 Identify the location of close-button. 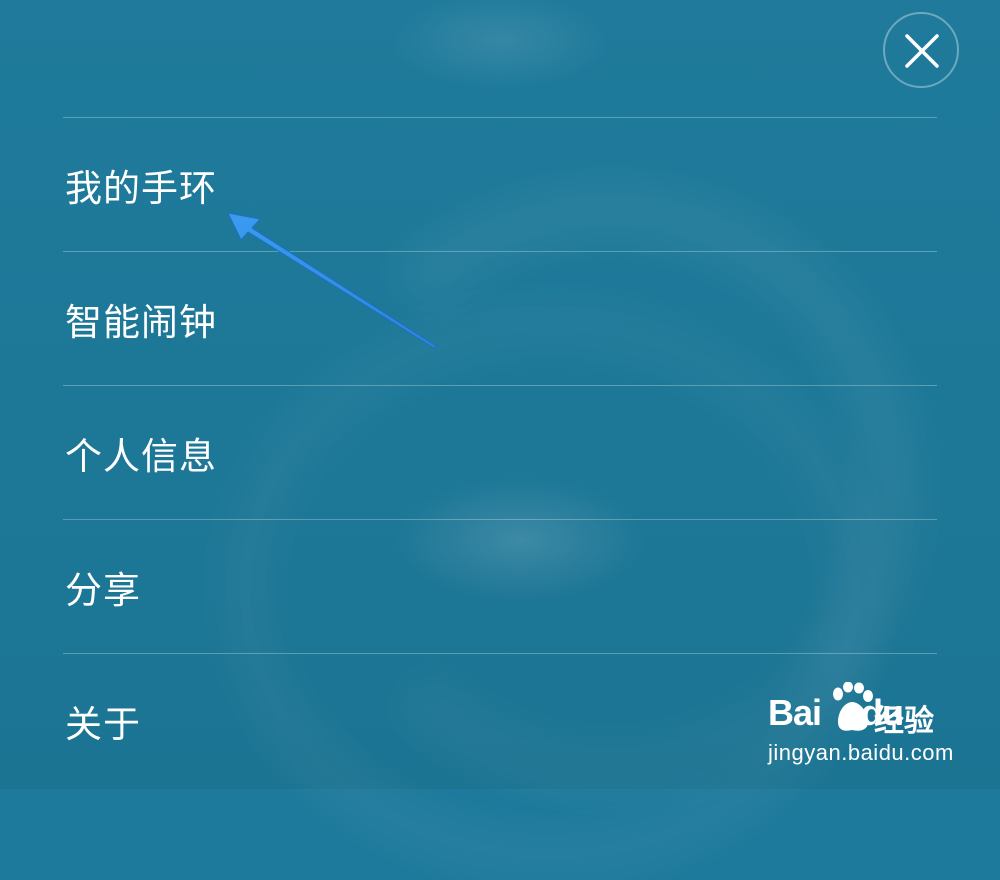
(921, 50).